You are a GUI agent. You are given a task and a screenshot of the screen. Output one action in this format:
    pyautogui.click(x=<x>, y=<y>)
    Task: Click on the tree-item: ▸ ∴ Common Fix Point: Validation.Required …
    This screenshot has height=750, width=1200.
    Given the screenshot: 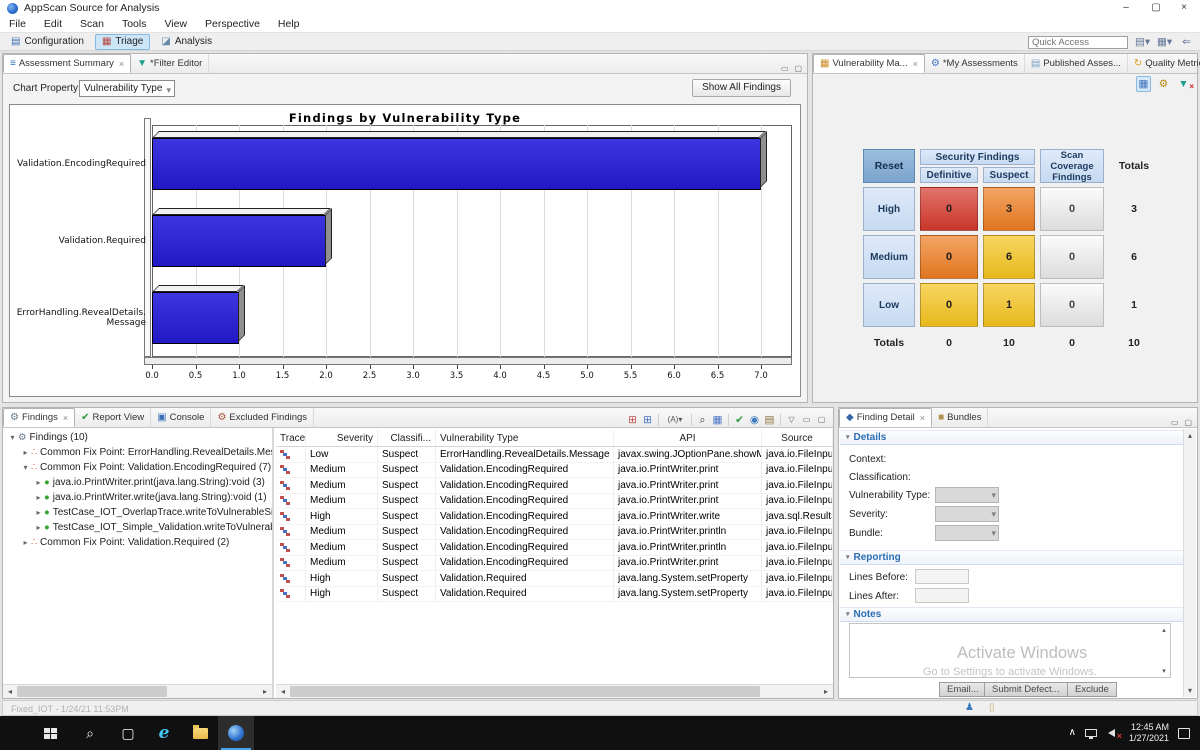 What is the action you would take?
    pyautogui.click(x=137, y=542)
    